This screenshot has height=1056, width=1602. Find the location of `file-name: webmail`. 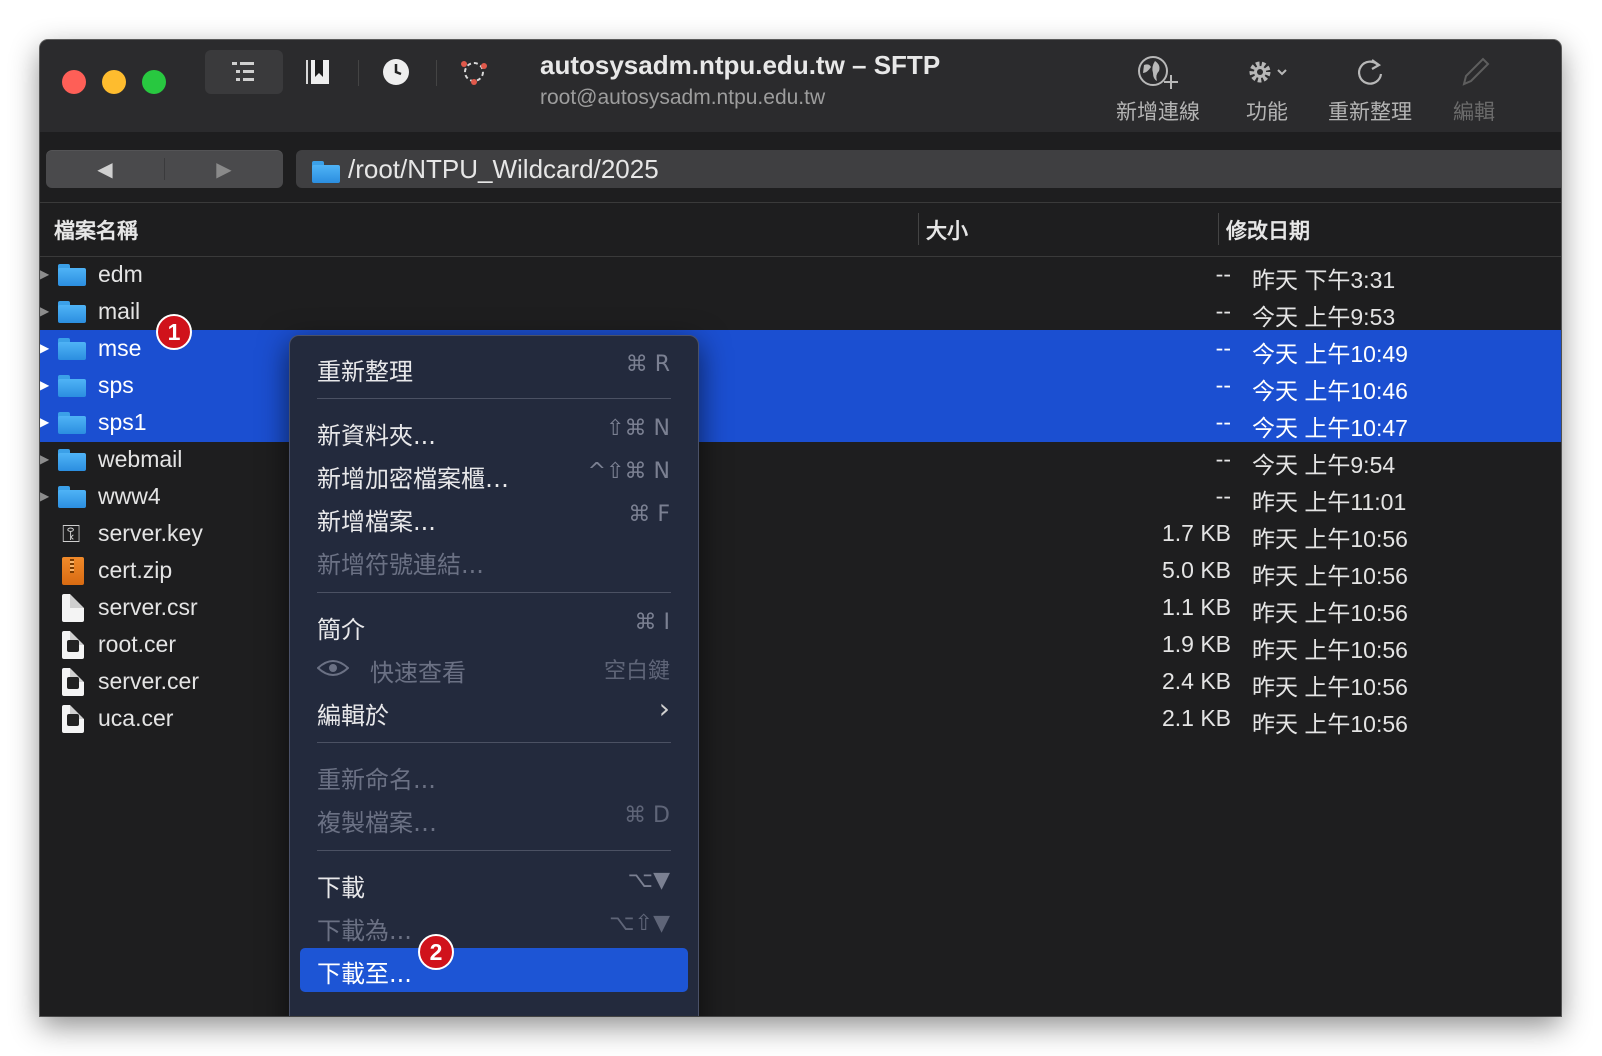

file-name: webmail is located at coordinates (140, 459).